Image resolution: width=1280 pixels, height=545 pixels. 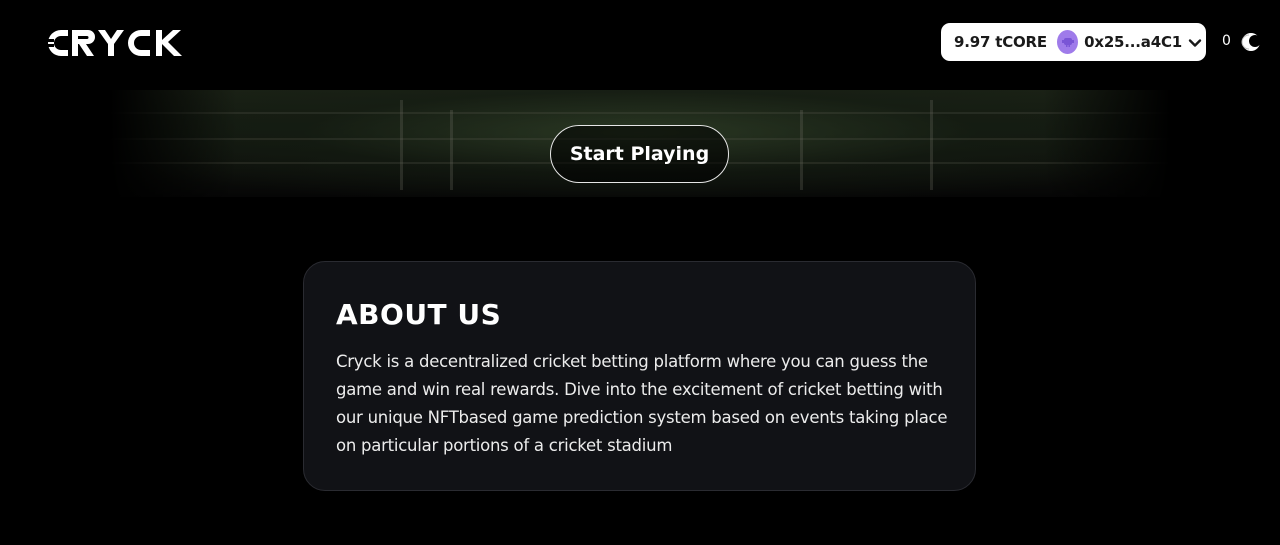 I want to click on wallet-pill: 9.97 tCORE 0x25...a4C1, so click(x=1073, y=42).